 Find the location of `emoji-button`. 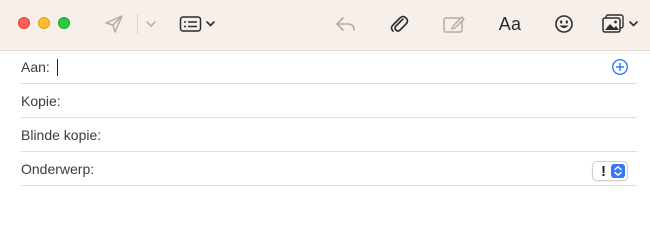

emoji-button is located at coordinates (564, 24).